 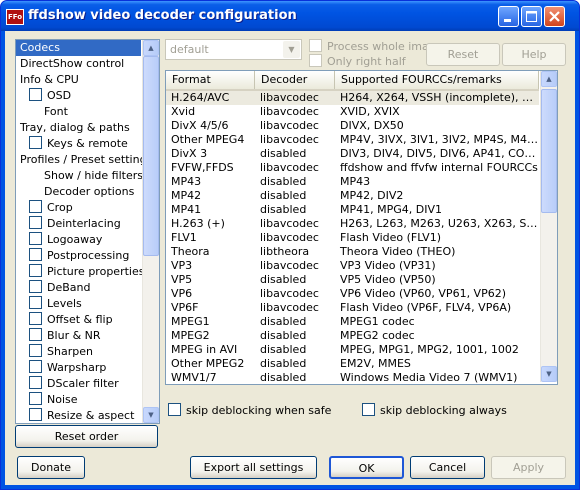 I want to click on tree-item: Picture properties, so click(x=86, y=272).